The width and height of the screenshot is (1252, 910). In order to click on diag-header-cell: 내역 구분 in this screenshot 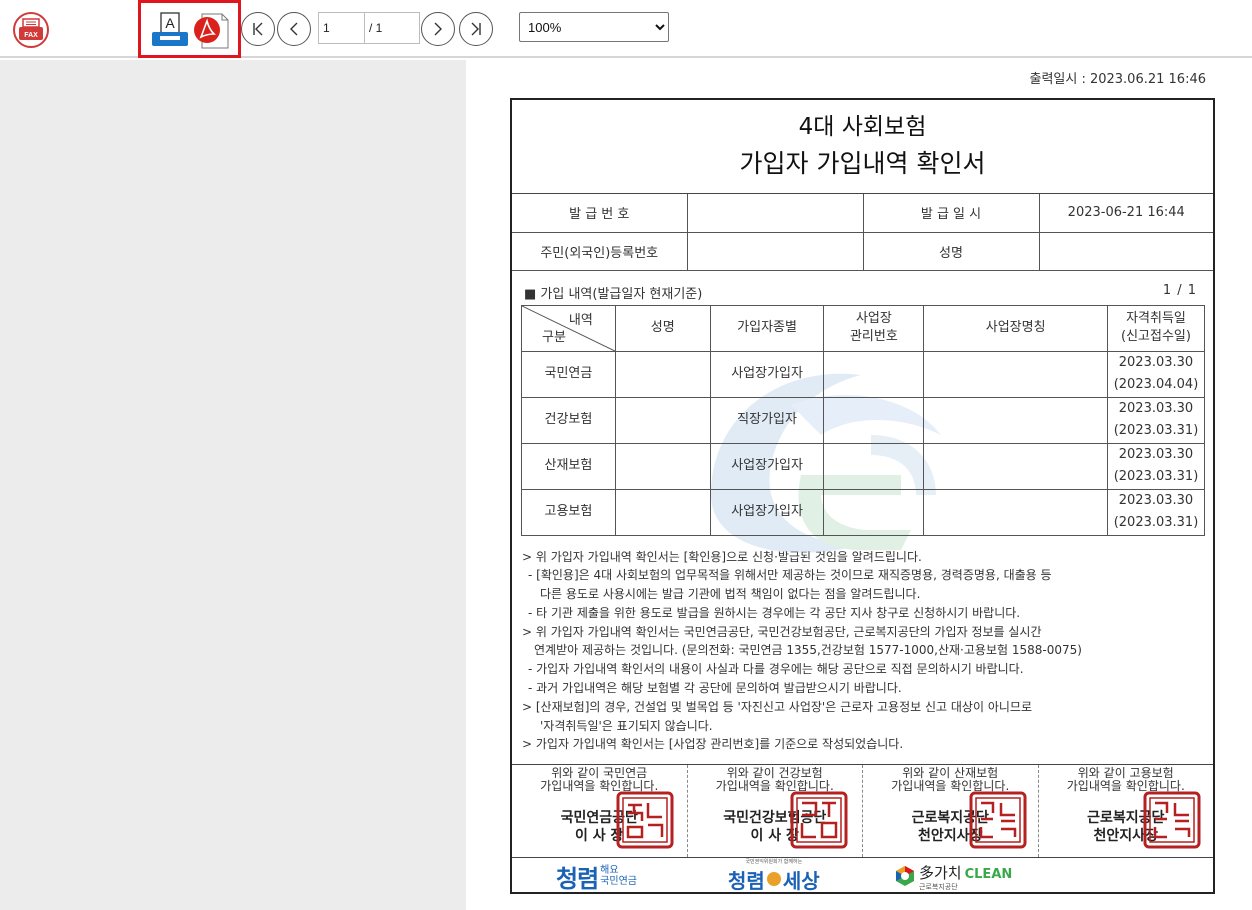, I will do `click(568, 328)`.